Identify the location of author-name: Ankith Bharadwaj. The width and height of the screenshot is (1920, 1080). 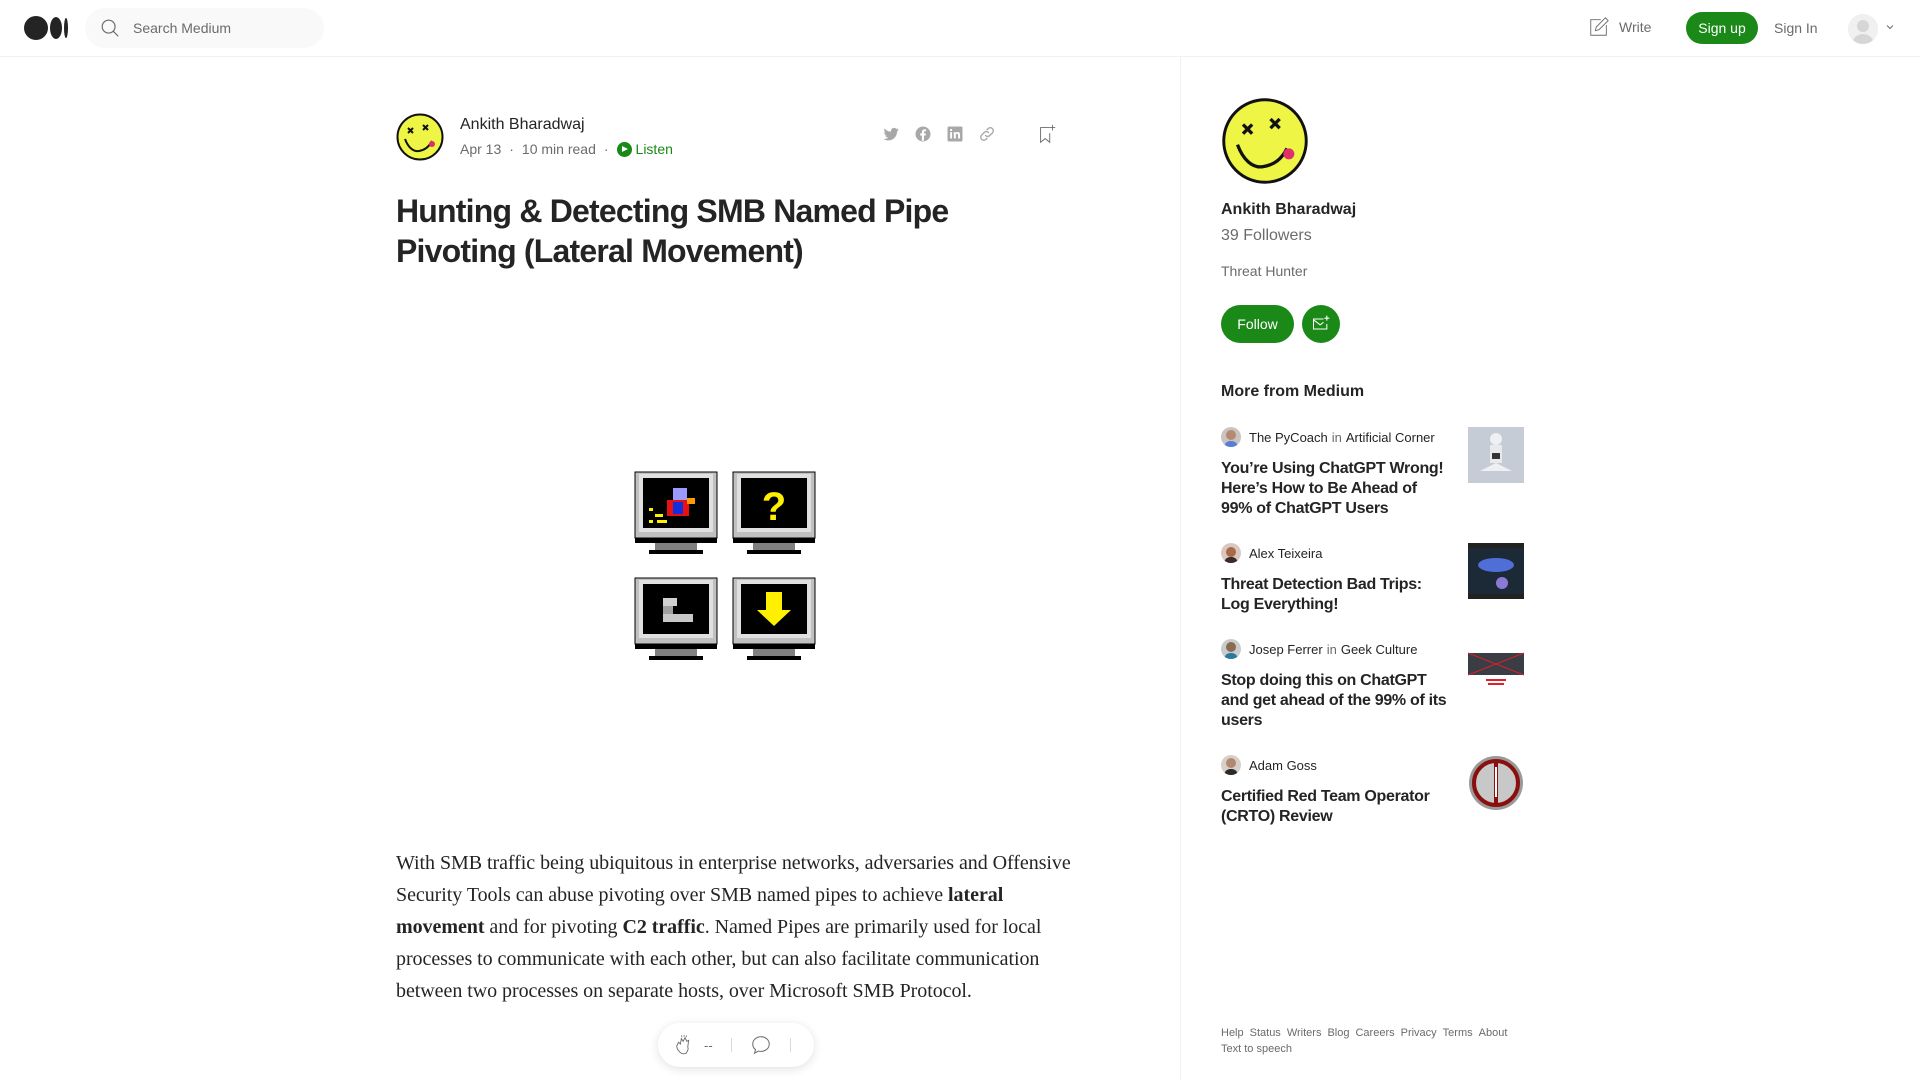
(522, 125).